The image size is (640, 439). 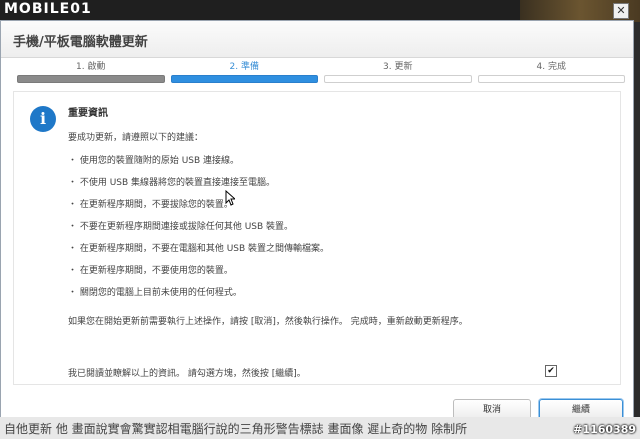 I want to click on post-id-watermark: #1160389, so click(x=604, y=429).